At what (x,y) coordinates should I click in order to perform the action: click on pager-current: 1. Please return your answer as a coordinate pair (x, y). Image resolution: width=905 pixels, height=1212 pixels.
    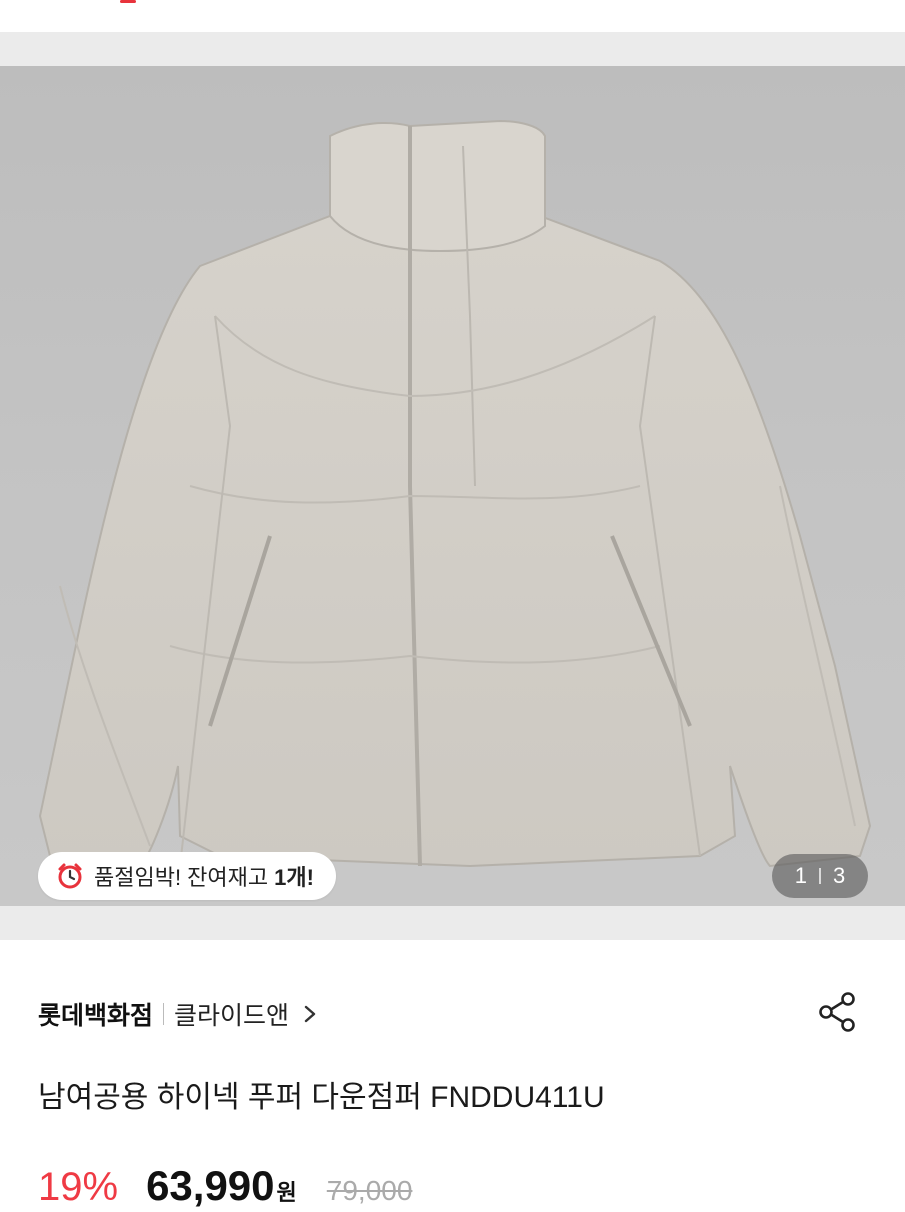
    Looking at the image, I should click on (800, 875).